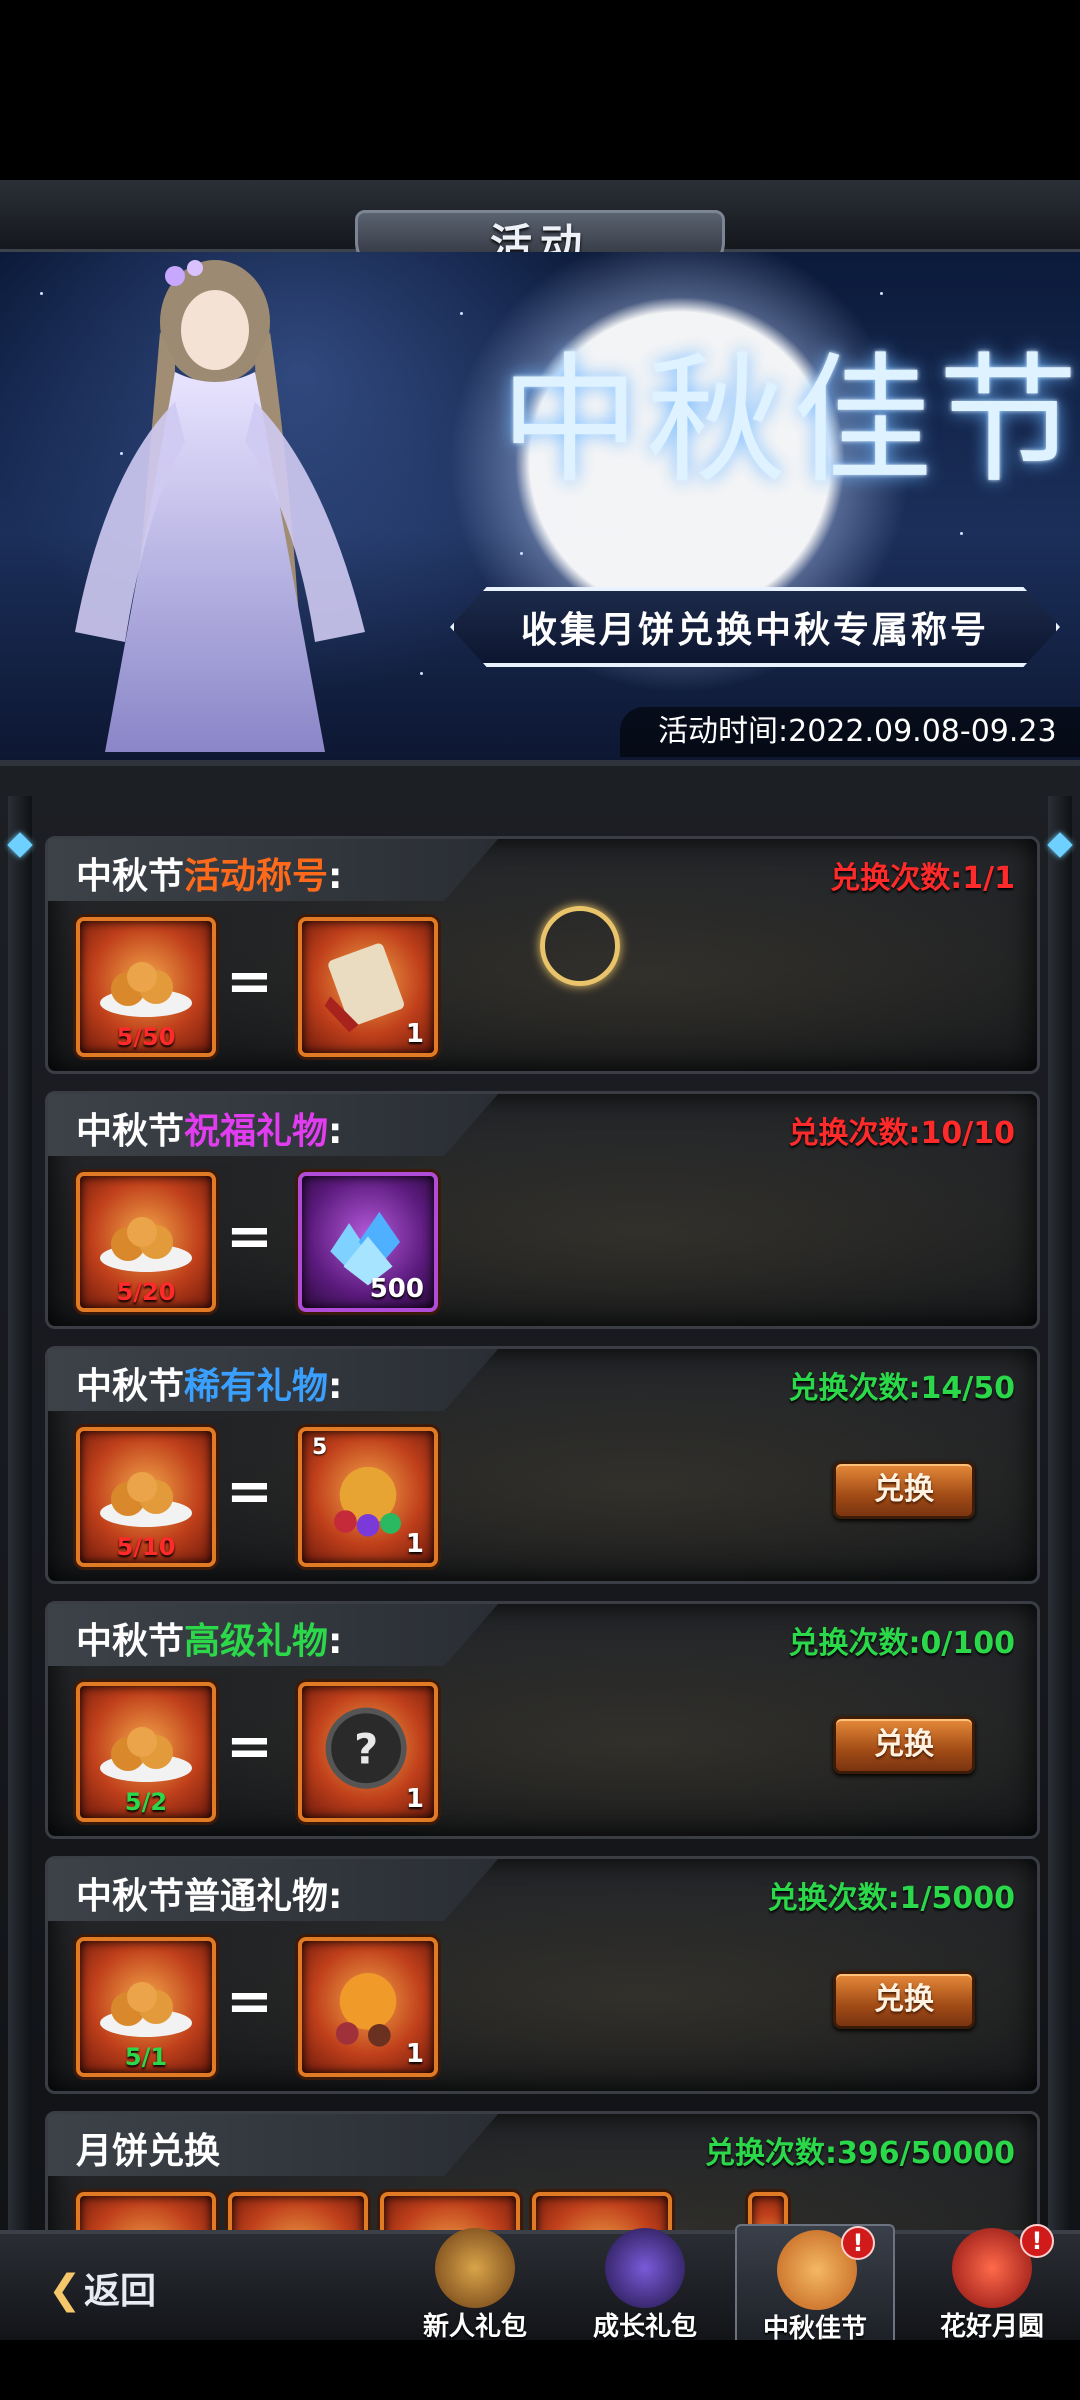  What do you see at coordinates (256, 1386) in the screenshot?
I see `card-title-highlight: 稀有礼物` at bounding box center [256, 1386].